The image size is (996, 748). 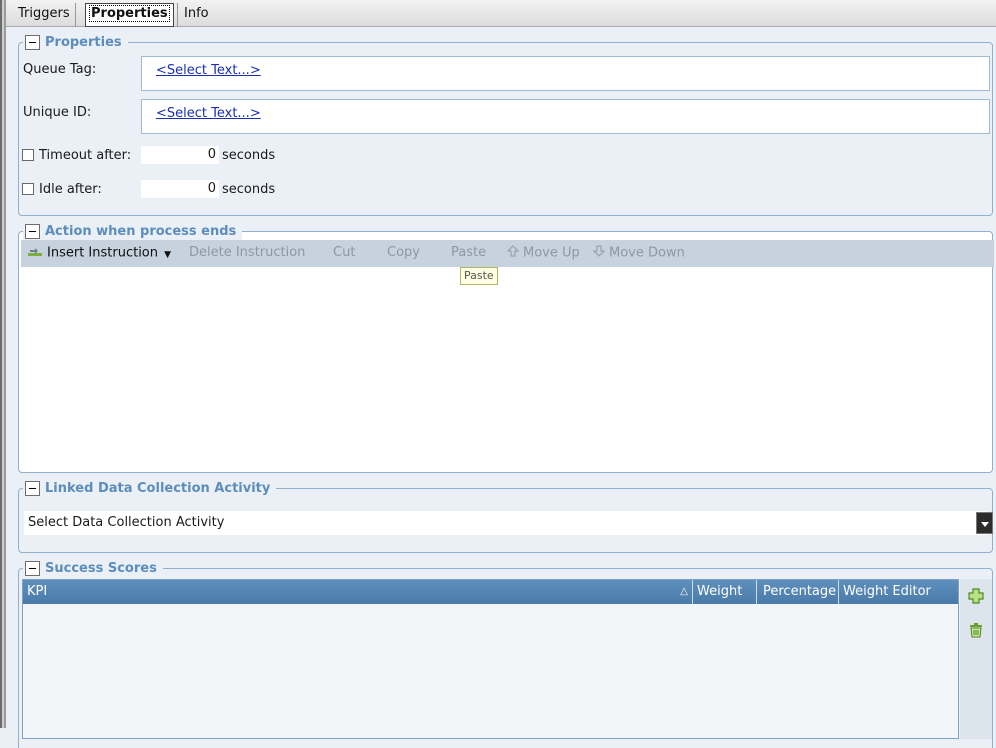 What do you see at coordinates (57, 112) in the screenshot?
I see `unique-id-label: Unique ID:` at bounding box center [57, 112].